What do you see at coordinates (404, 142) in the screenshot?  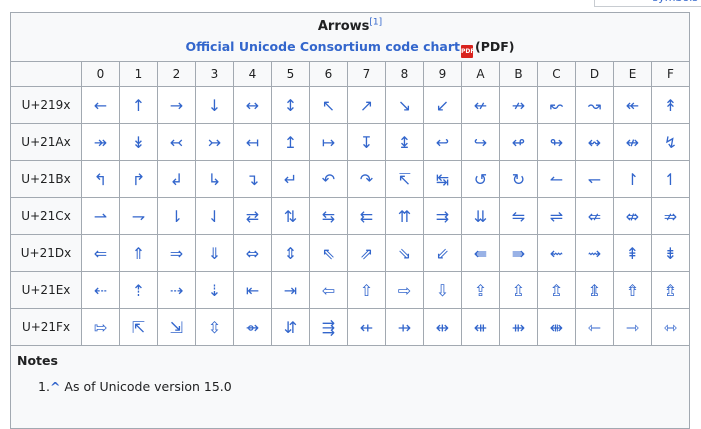 I see `character-cell: ↨` at bounding box center [404, 142].